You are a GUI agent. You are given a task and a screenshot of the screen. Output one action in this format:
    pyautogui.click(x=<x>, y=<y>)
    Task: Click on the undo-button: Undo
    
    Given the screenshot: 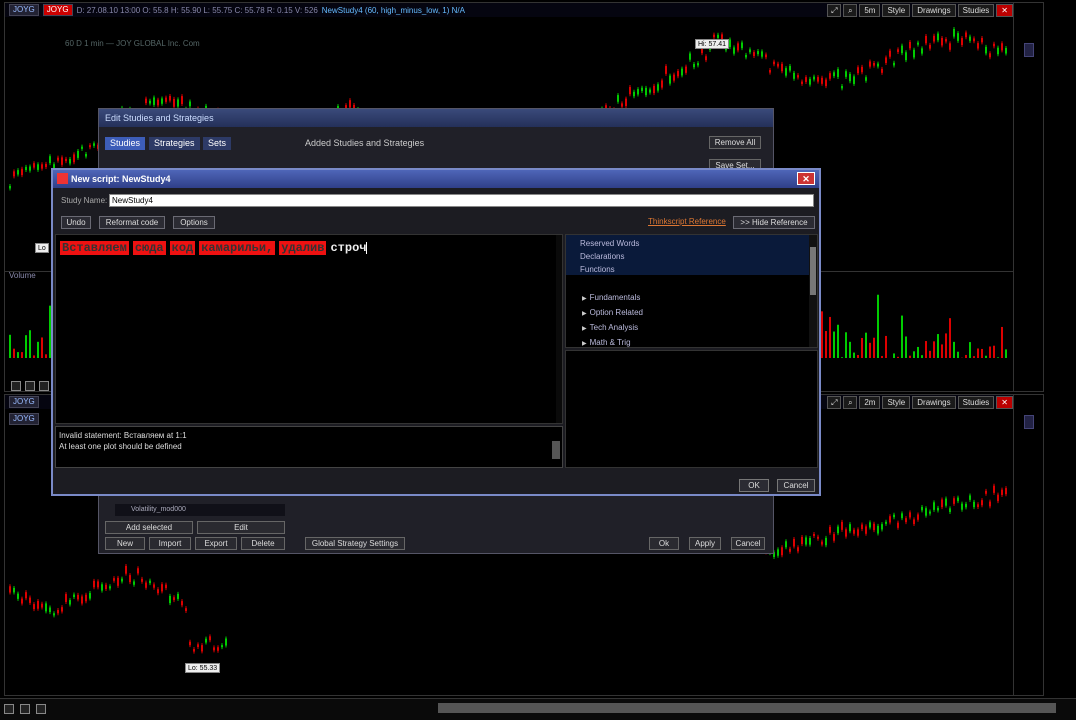 What is the action you would take?
    pyautogui.click(x=76, y=222)
    